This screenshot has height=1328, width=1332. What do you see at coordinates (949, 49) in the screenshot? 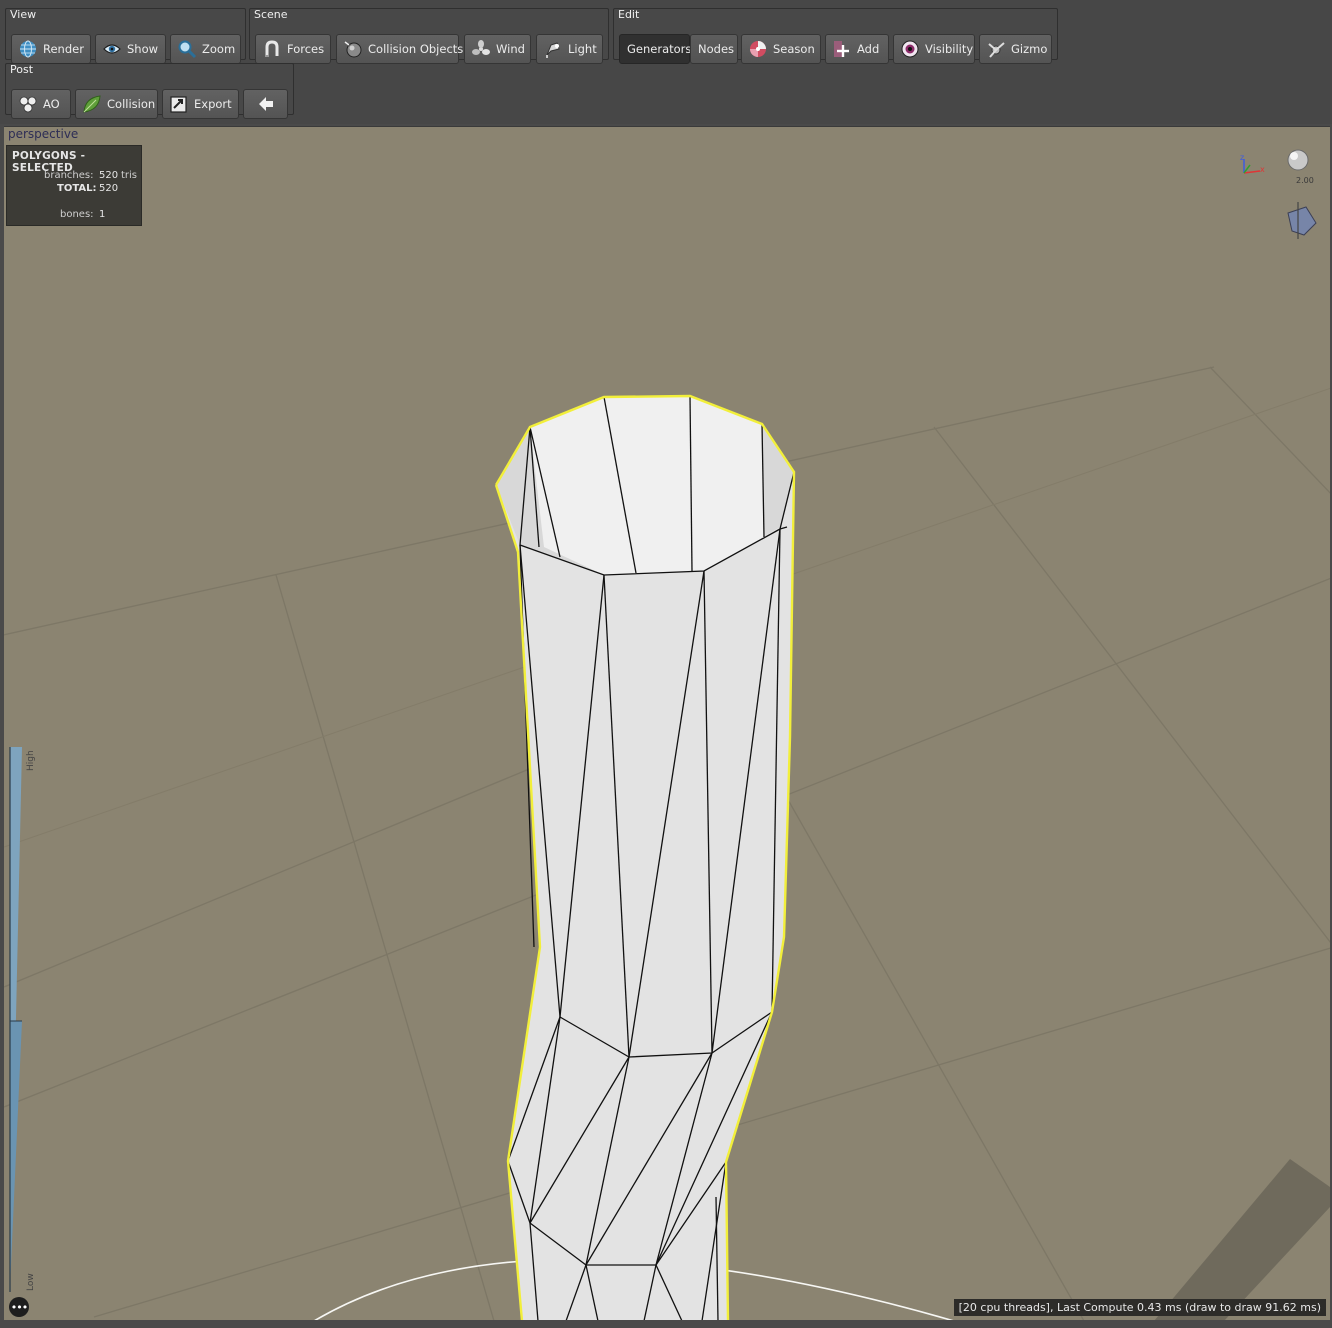
I see `visibility-label: Visibility` at bounding box center [949, 49].